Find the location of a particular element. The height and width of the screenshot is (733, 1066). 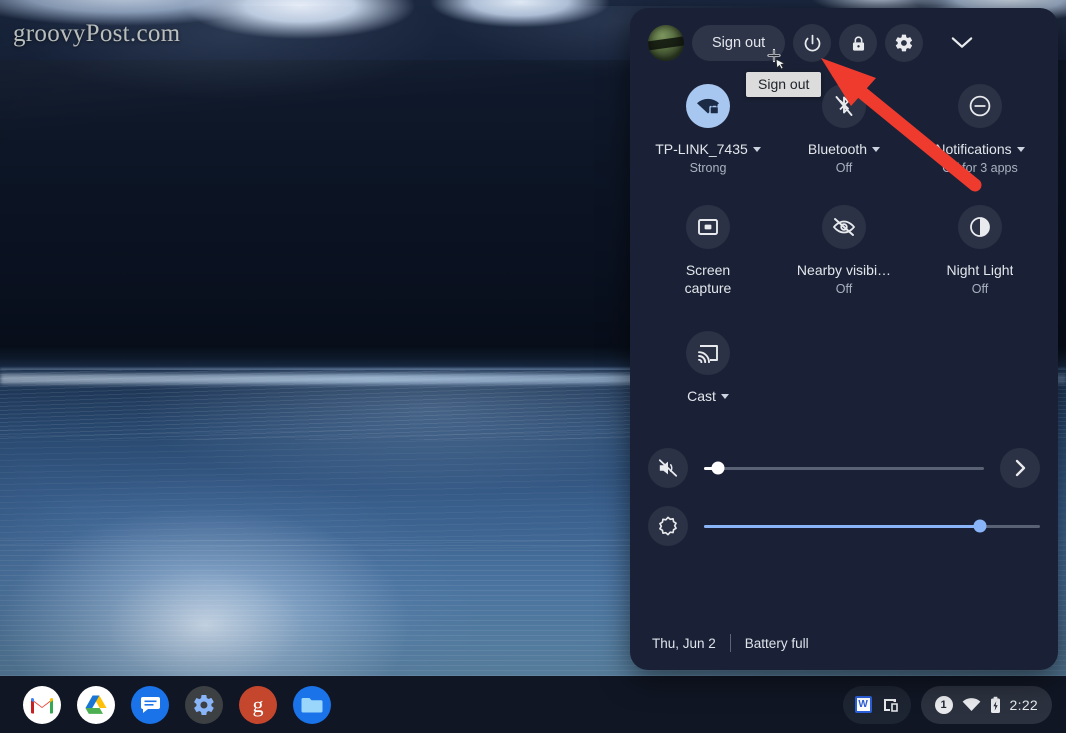

tile-cast-label: Cast is located at coordinates (701, 396).